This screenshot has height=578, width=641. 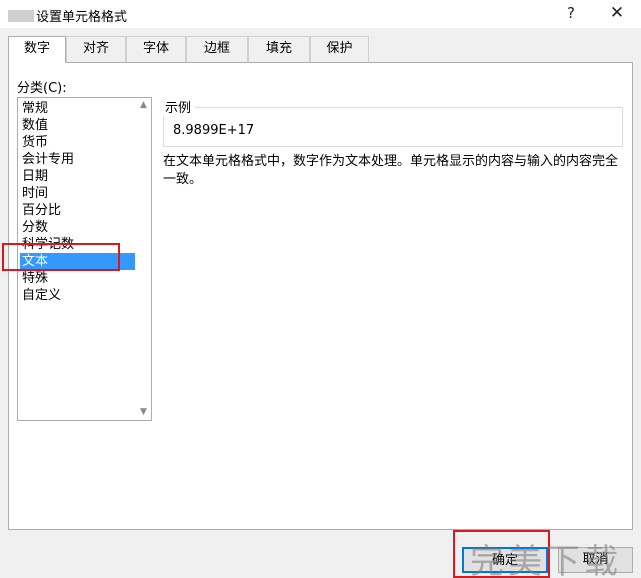 I want to click on category-scrollbar: ▲ ▼, so click(x=143, y=259).